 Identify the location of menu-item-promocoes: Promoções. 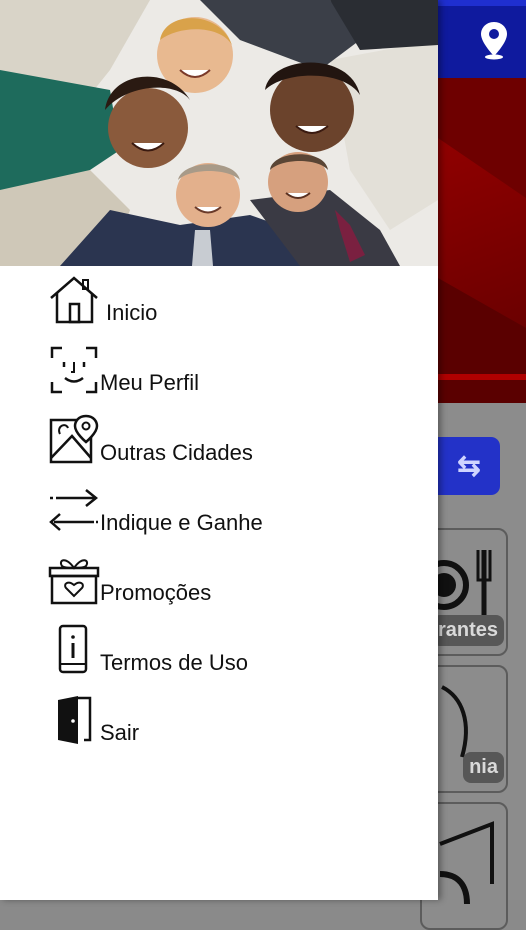
(238, 576).